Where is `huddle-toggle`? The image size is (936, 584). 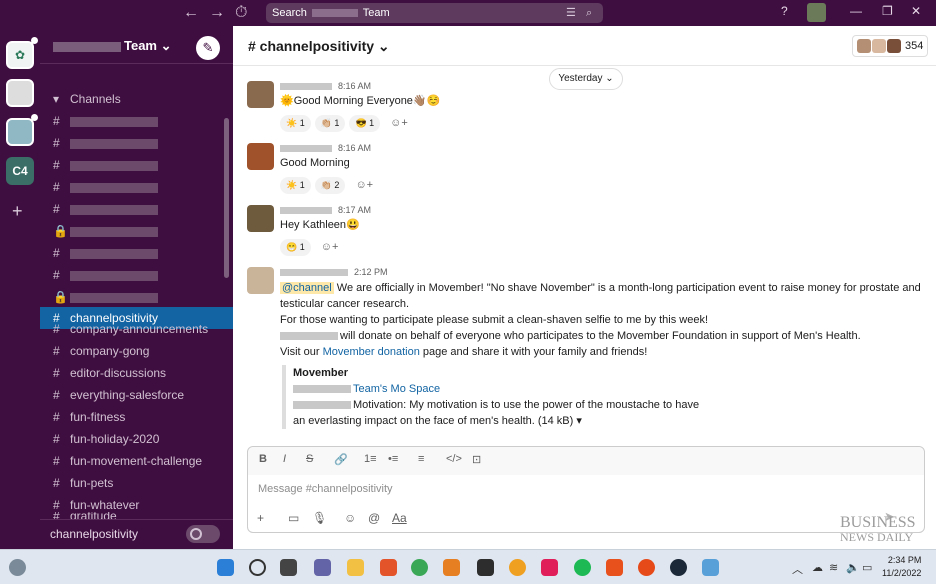
huddle-toggle is located at coordinates (203, 534).